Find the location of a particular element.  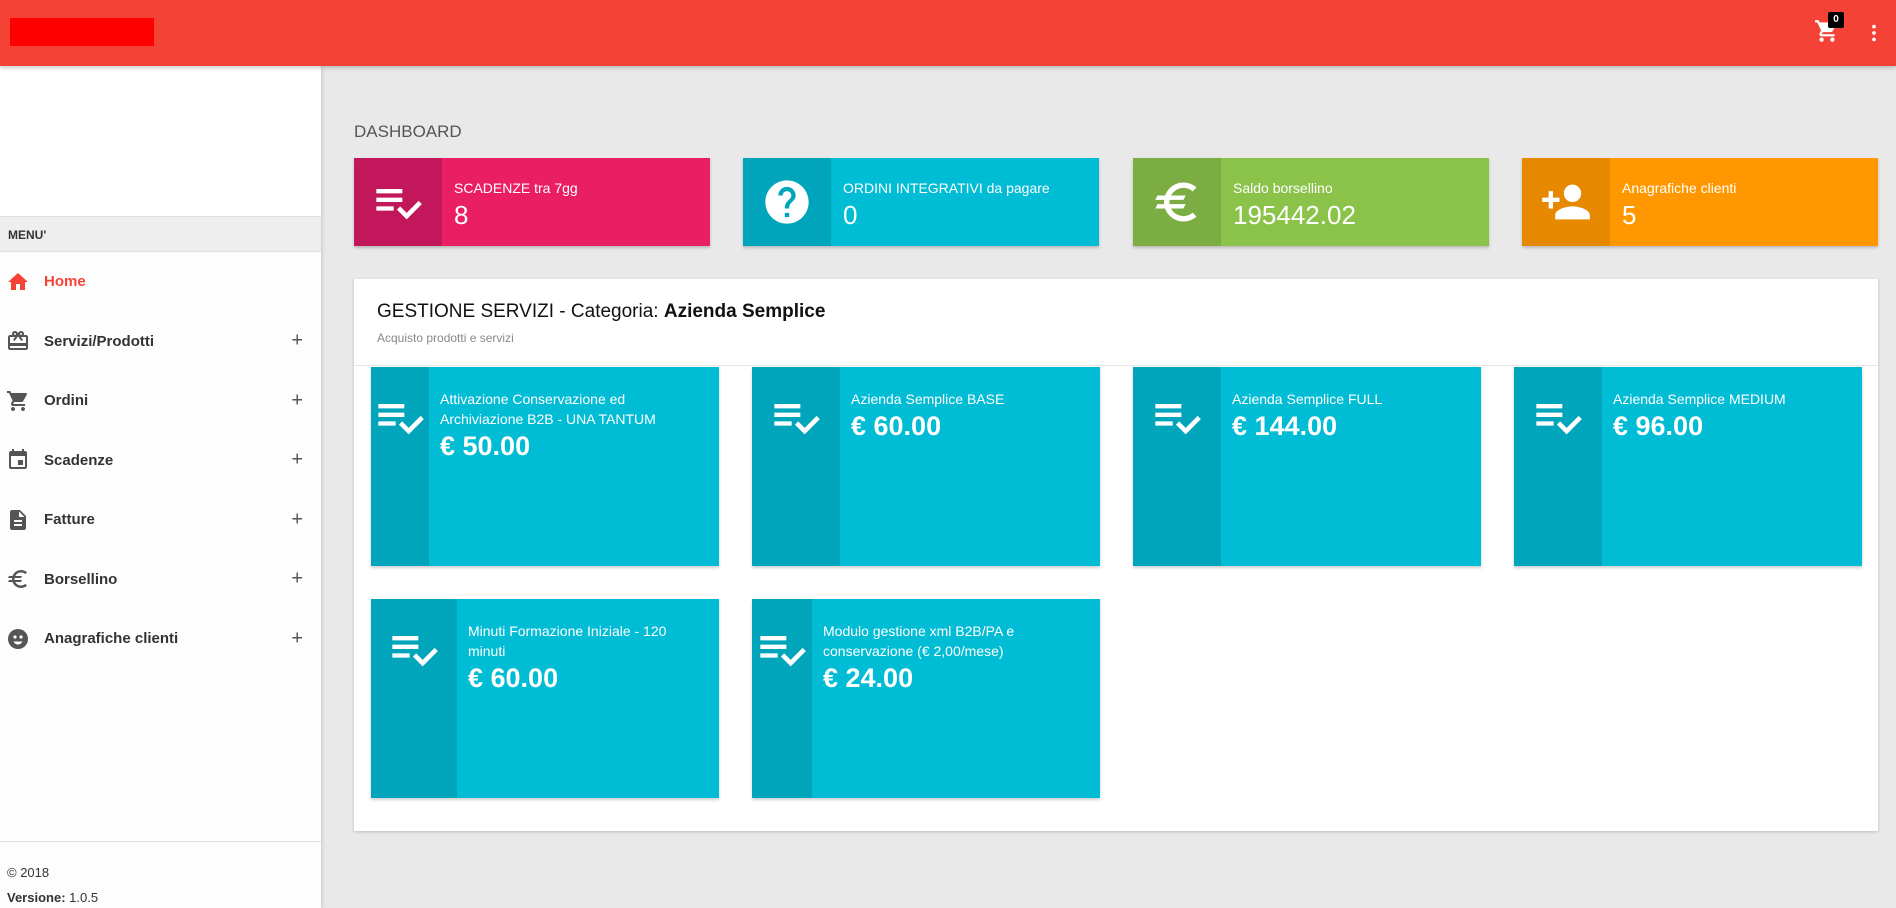

help-circle-icon is located at coordinates (787, 202).